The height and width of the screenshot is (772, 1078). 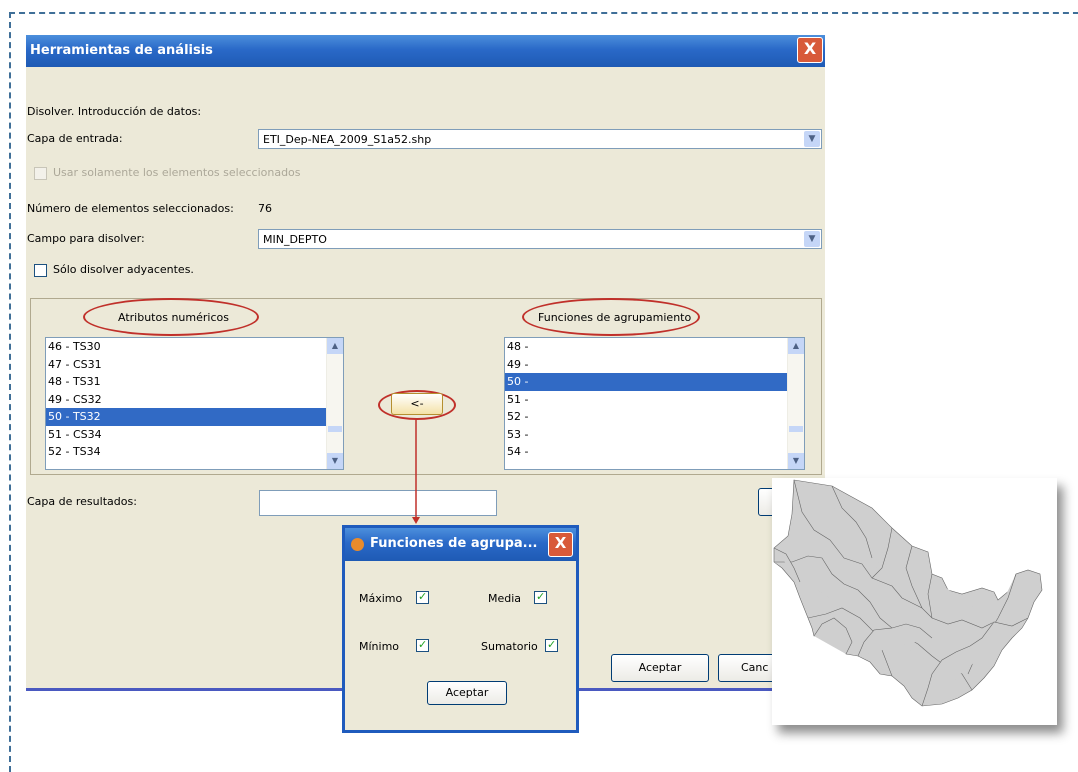 What do you see at coordinates (194, 382) in the screenshot?
I see `list-item: 48 - TS31` at bounding box center [194, 382].